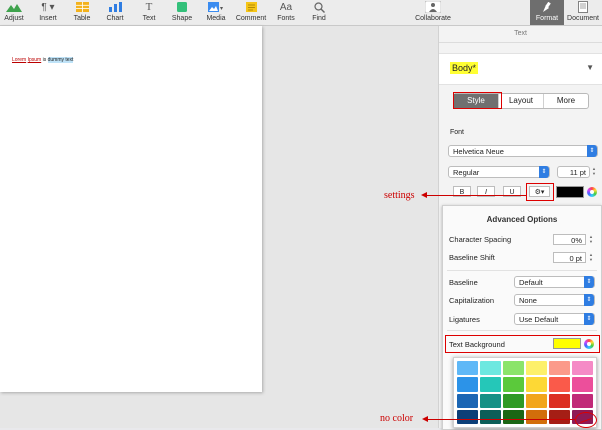 This screenshot has width=602, height=430. What do you see at coordinates (594, 171) in the screenshot?
I see `font-size-stepper: ▲ ▼` at bounding box center [594, 171].